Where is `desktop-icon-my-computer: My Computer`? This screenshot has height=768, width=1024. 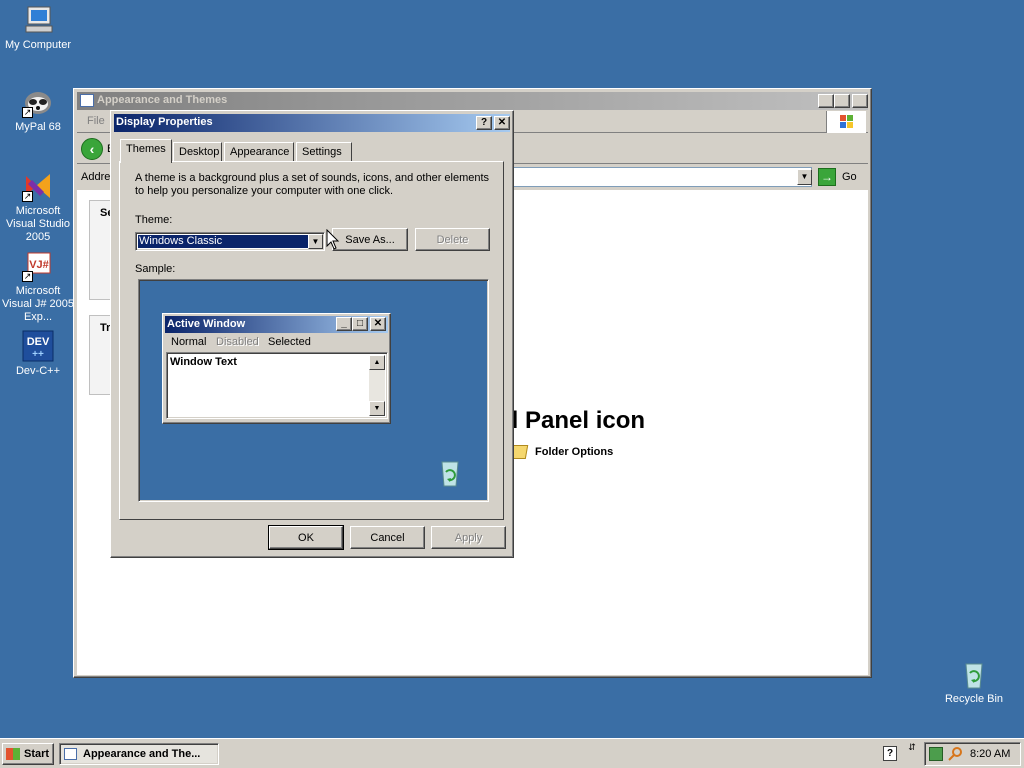 desktop-icon-my-computer: My Computer is located at coordinates (38, 28).